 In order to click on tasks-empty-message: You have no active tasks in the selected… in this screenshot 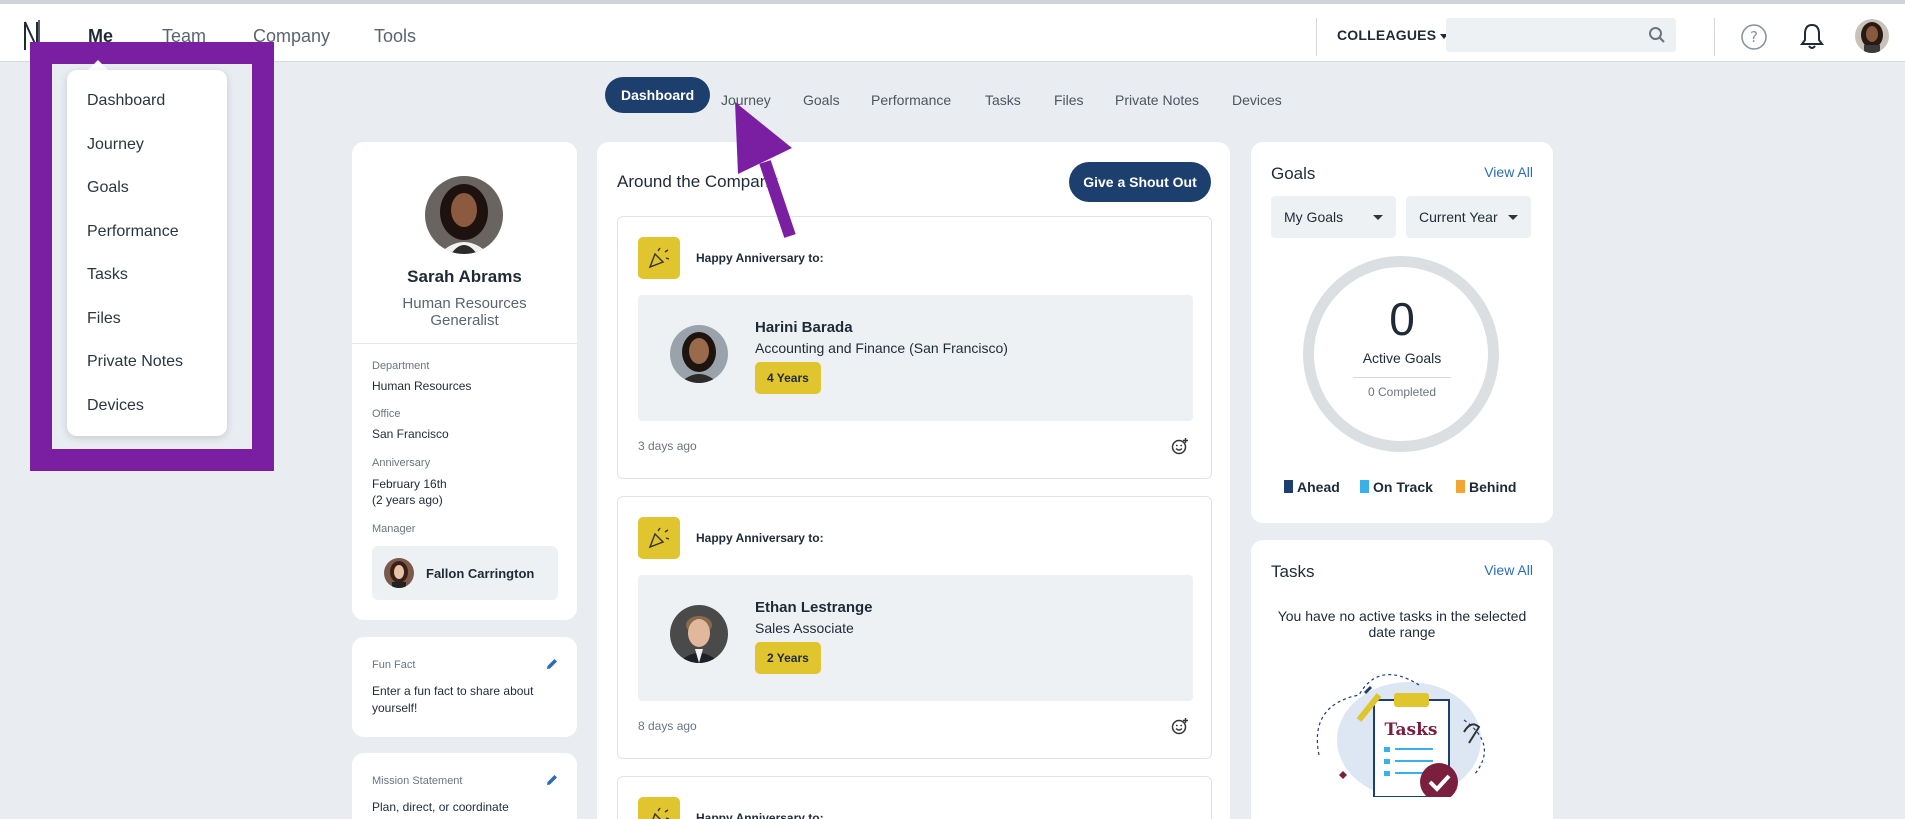, I will do `click(1402, 624)`.